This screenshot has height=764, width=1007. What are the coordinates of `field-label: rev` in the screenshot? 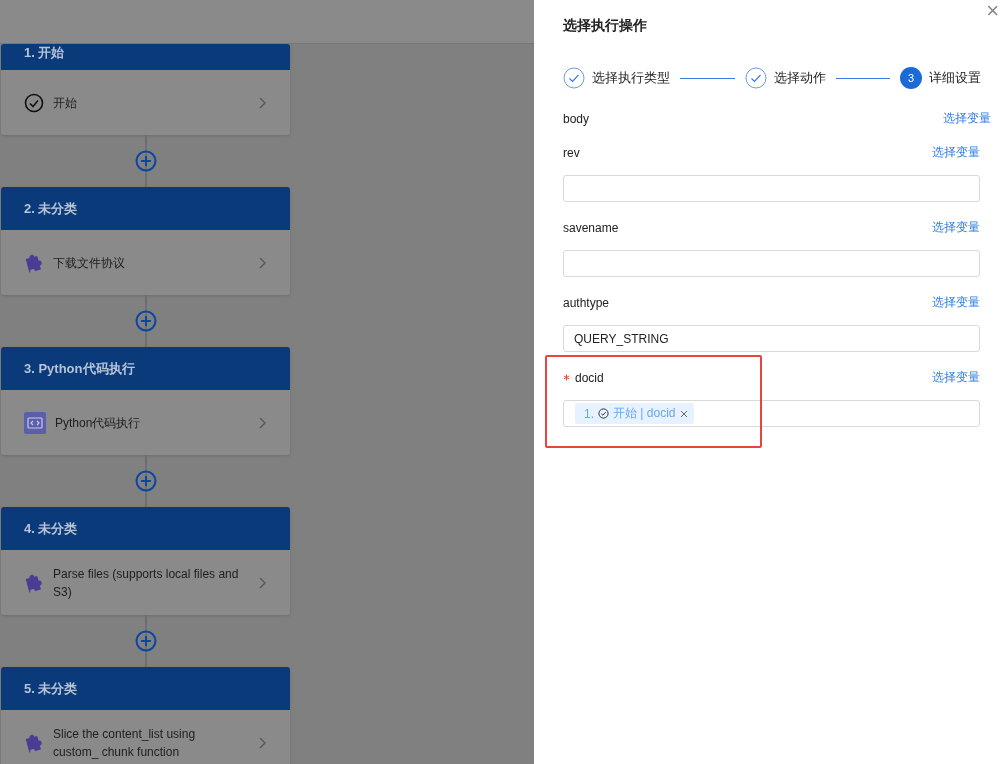 It's located at (571, 152).